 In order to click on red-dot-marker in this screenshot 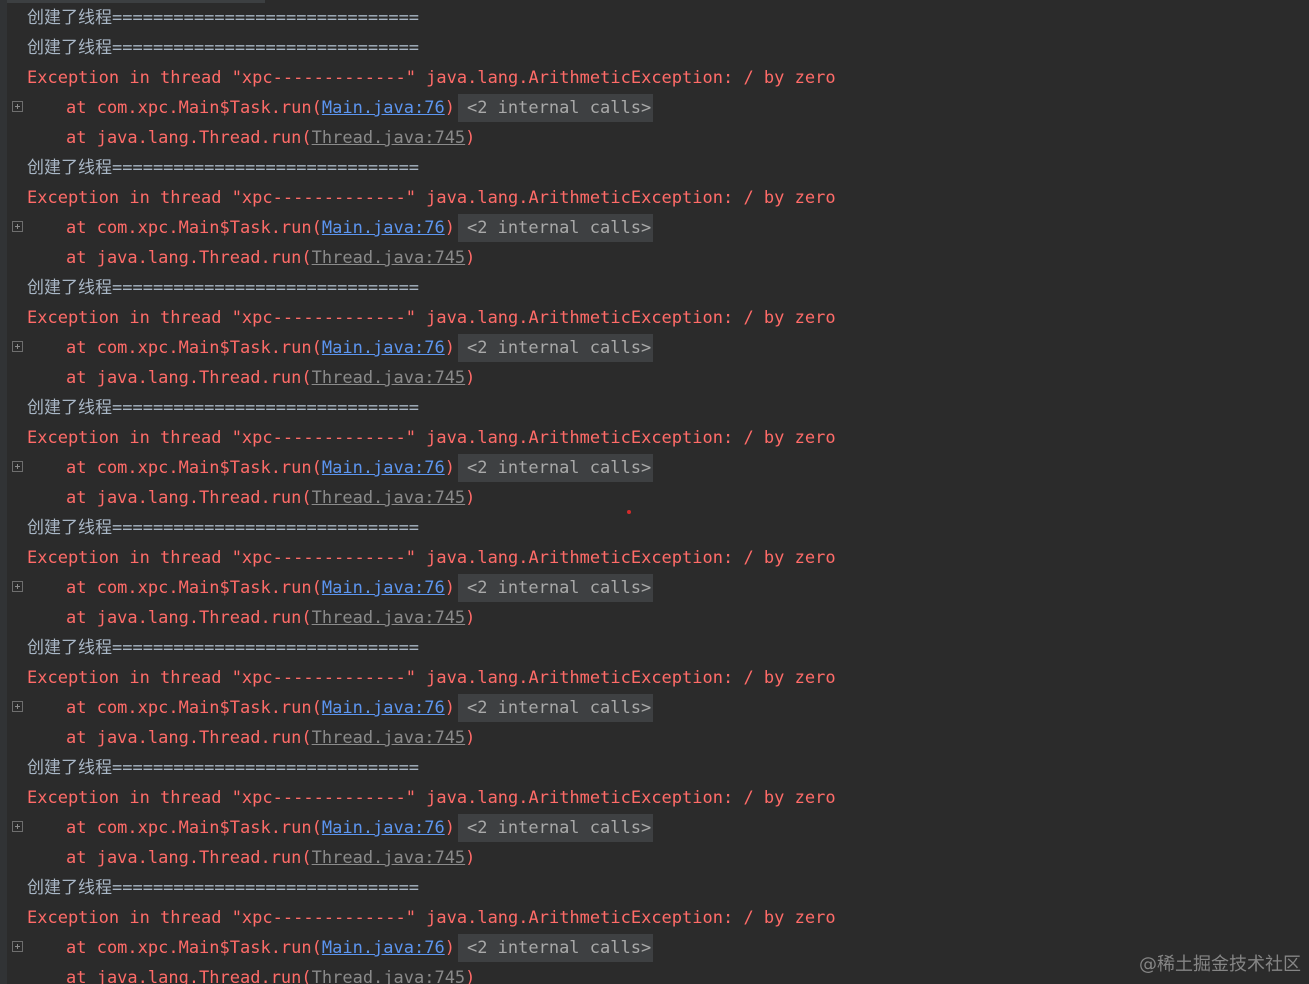, I will do `click(629, 512)`.